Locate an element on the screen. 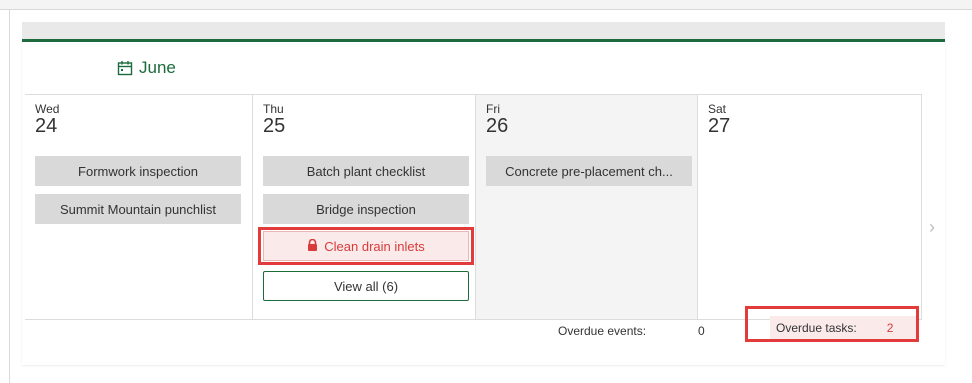  day-number: 25 is located at coordinates (274, 126).